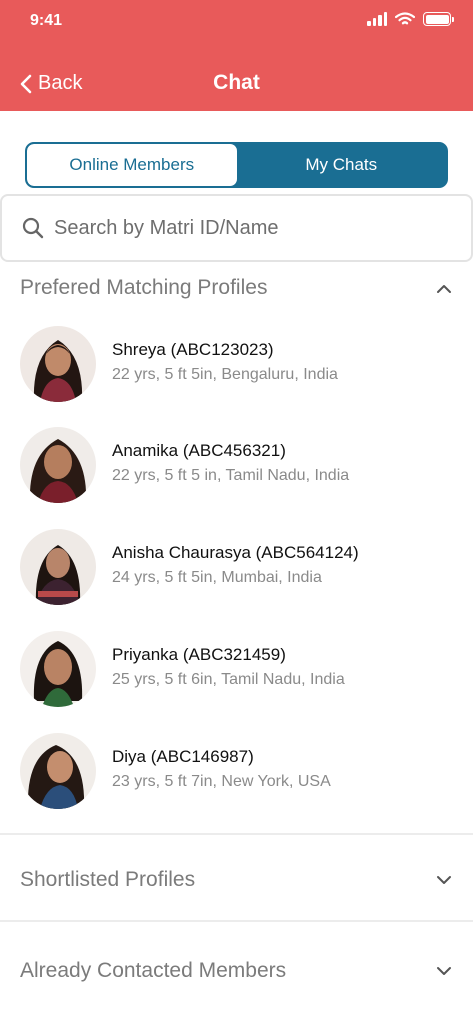  What do you see at coordinates (236, 55) in the screenshot?
I see `app-header: 9:41 Back Chat` at bounding box center [236, 55].